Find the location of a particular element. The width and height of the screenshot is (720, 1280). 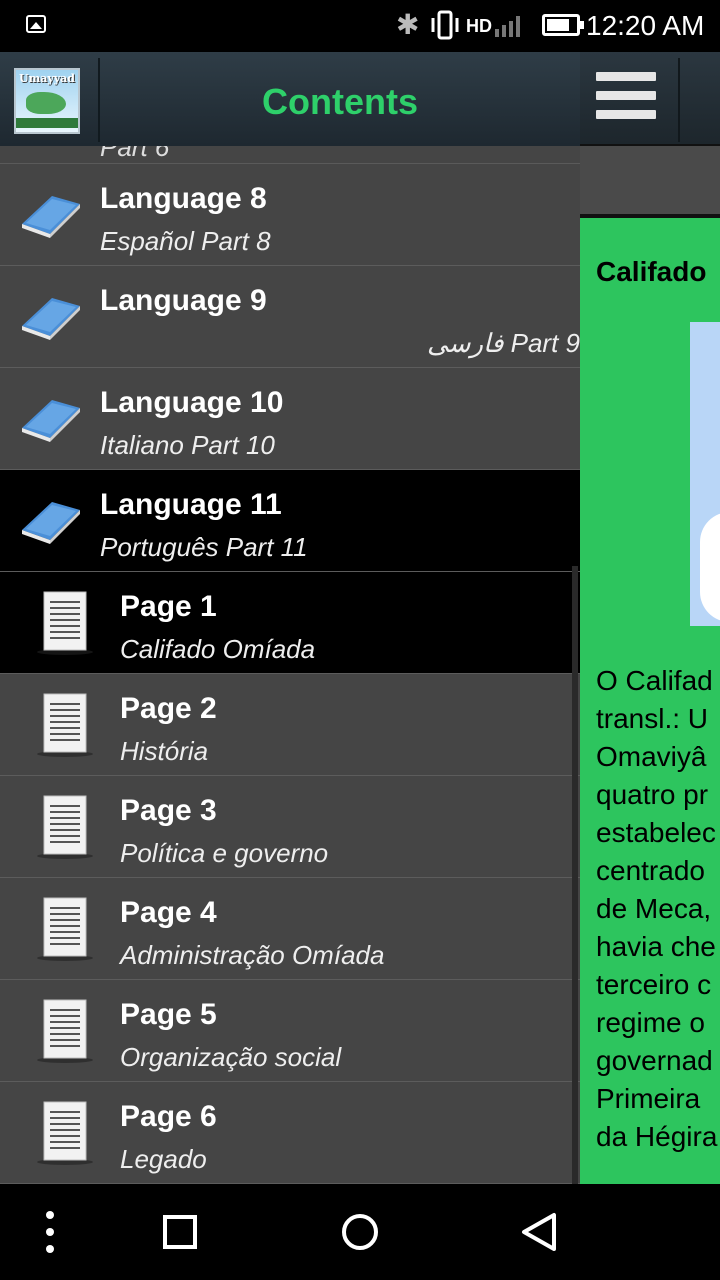

article-line: O Califad is located at coordinates (654, 680).